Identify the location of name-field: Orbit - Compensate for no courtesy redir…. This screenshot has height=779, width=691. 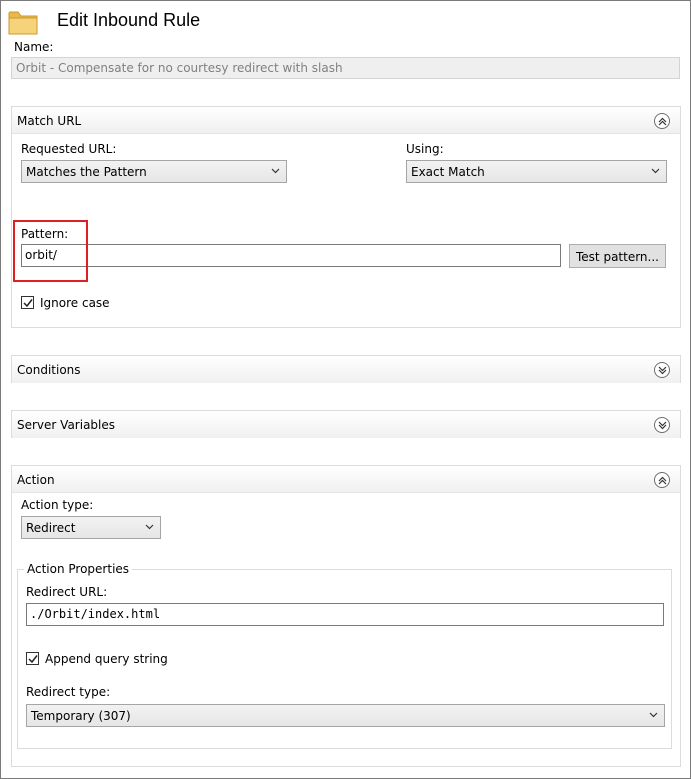
(345, 68).